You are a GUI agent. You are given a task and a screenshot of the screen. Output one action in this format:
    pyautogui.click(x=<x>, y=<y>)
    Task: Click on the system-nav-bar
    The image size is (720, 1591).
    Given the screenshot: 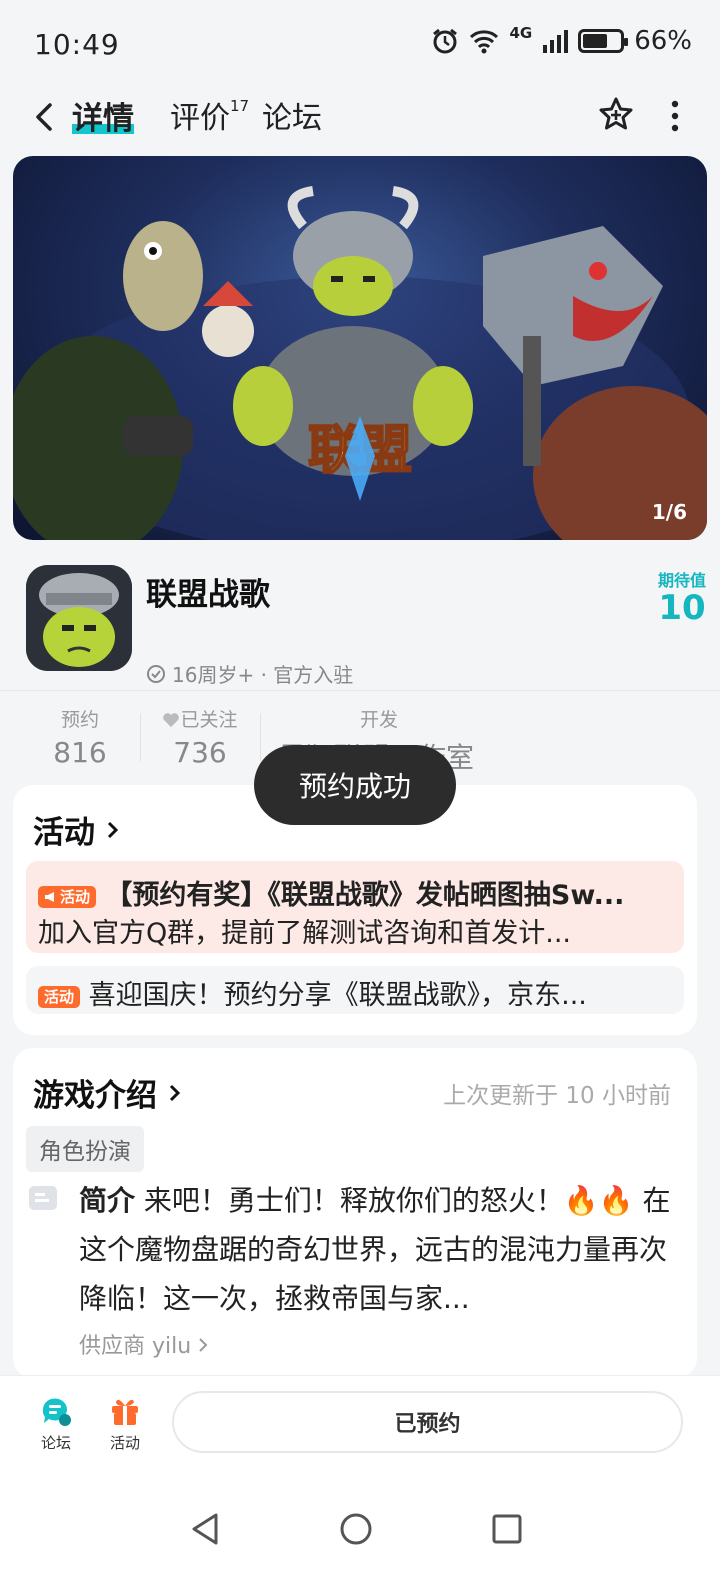 What is the action you would take?
    pyautogui.click(x=360, y=1528)
    